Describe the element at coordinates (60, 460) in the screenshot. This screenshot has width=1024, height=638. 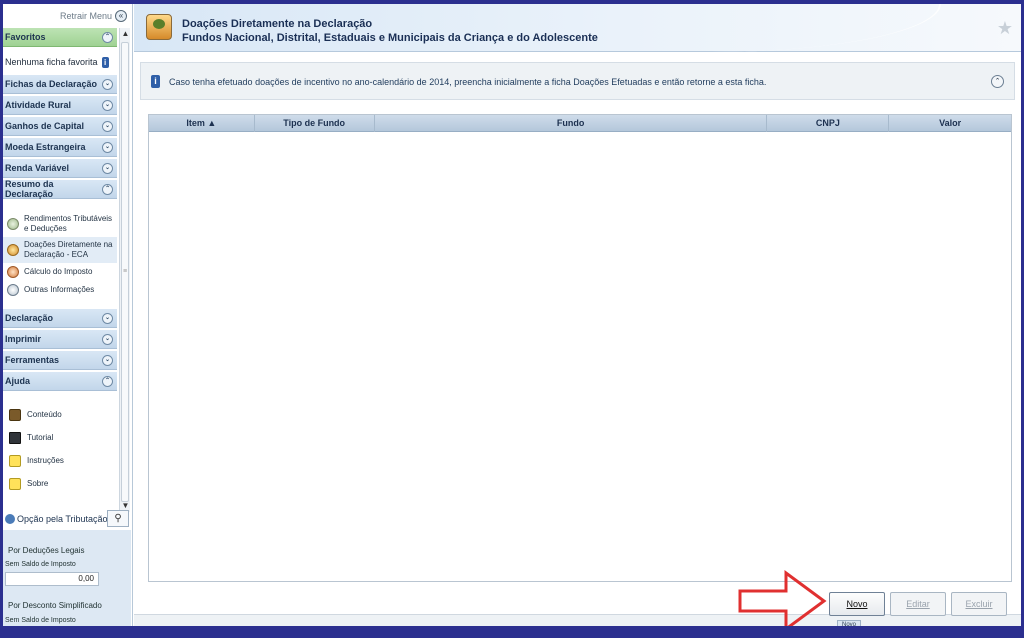
I see `sidebar-item-instrucoes: Instruções` at that location.